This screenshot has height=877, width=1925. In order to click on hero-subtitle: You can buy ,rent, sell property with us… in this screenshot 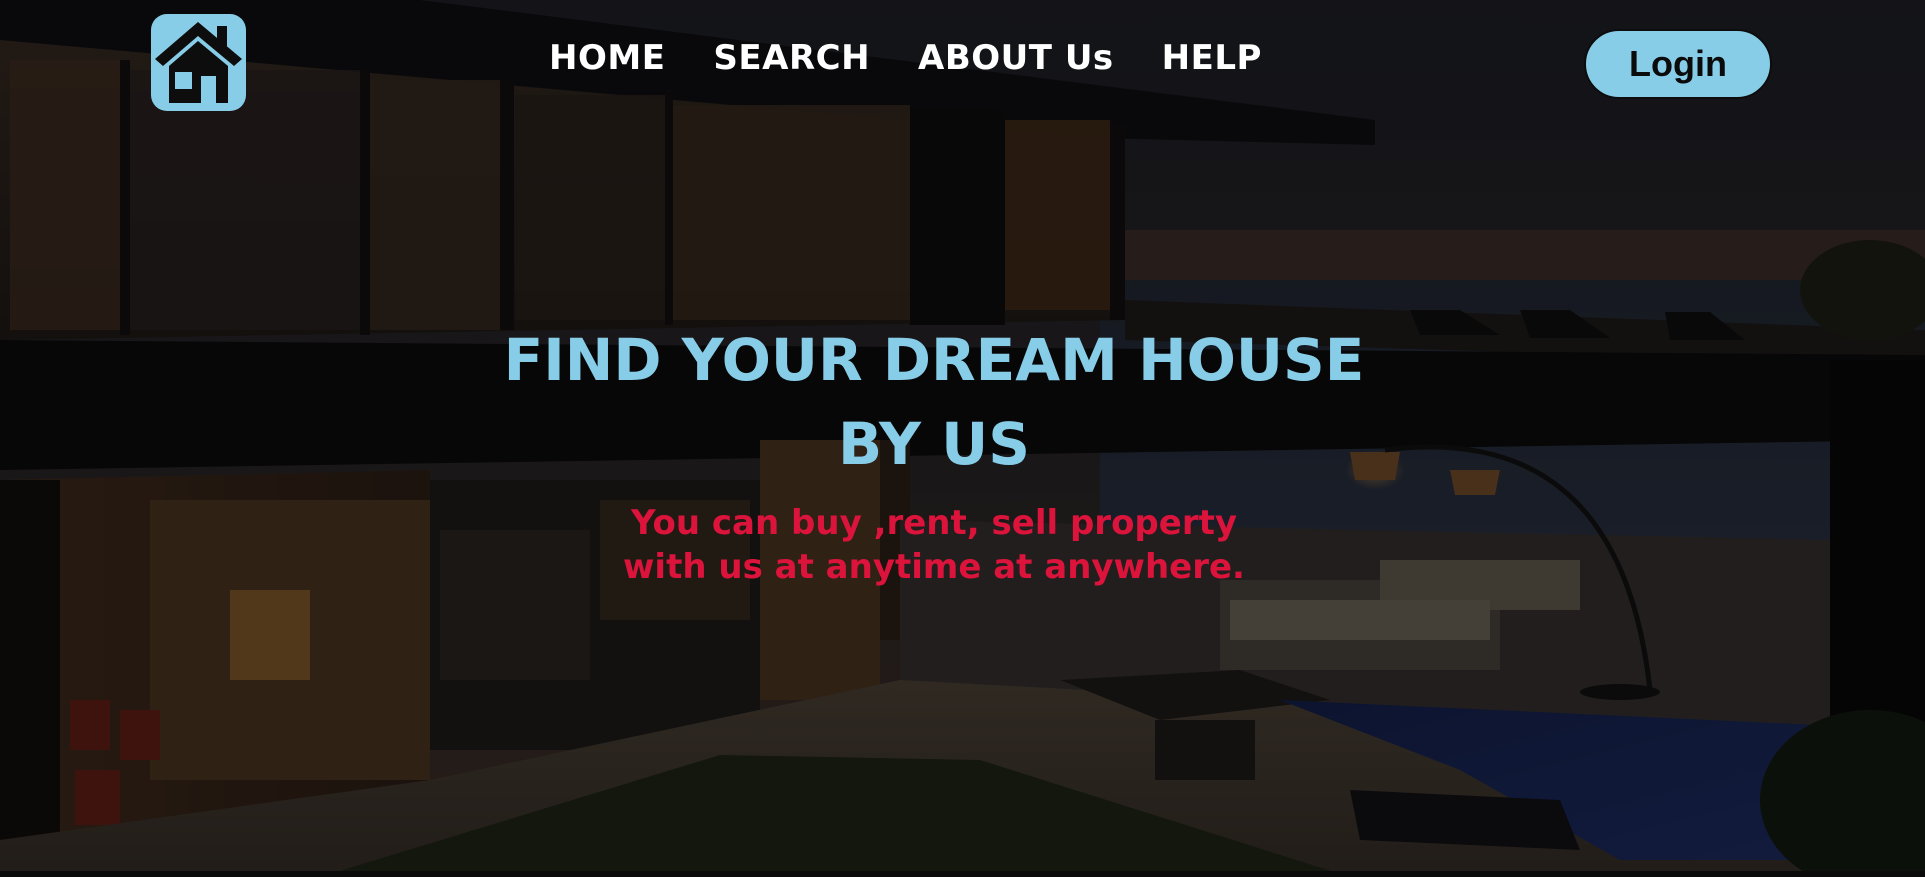, I will do `click(934, 545)`.